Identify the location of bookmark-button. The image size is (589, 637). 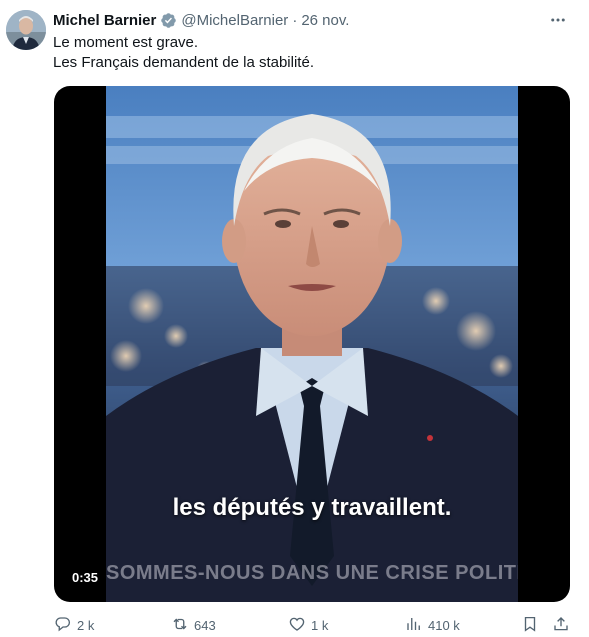
(530, 625).